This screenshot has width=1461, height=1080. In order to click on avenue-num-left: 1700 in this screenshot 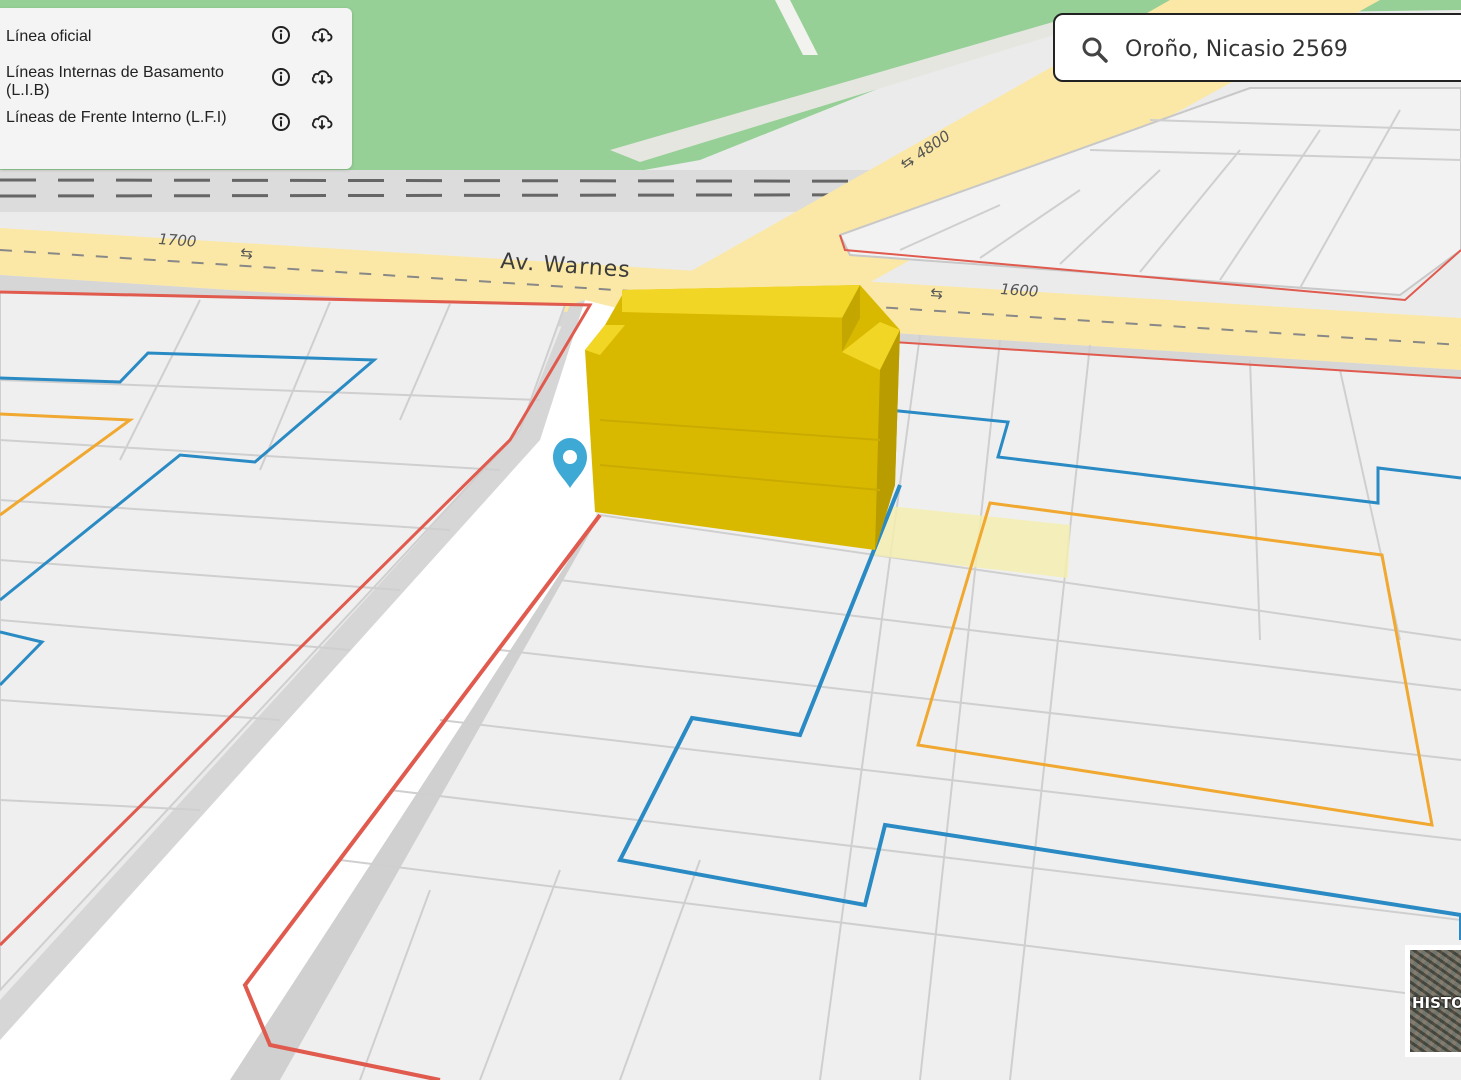, I will do `click(177, 240)`.